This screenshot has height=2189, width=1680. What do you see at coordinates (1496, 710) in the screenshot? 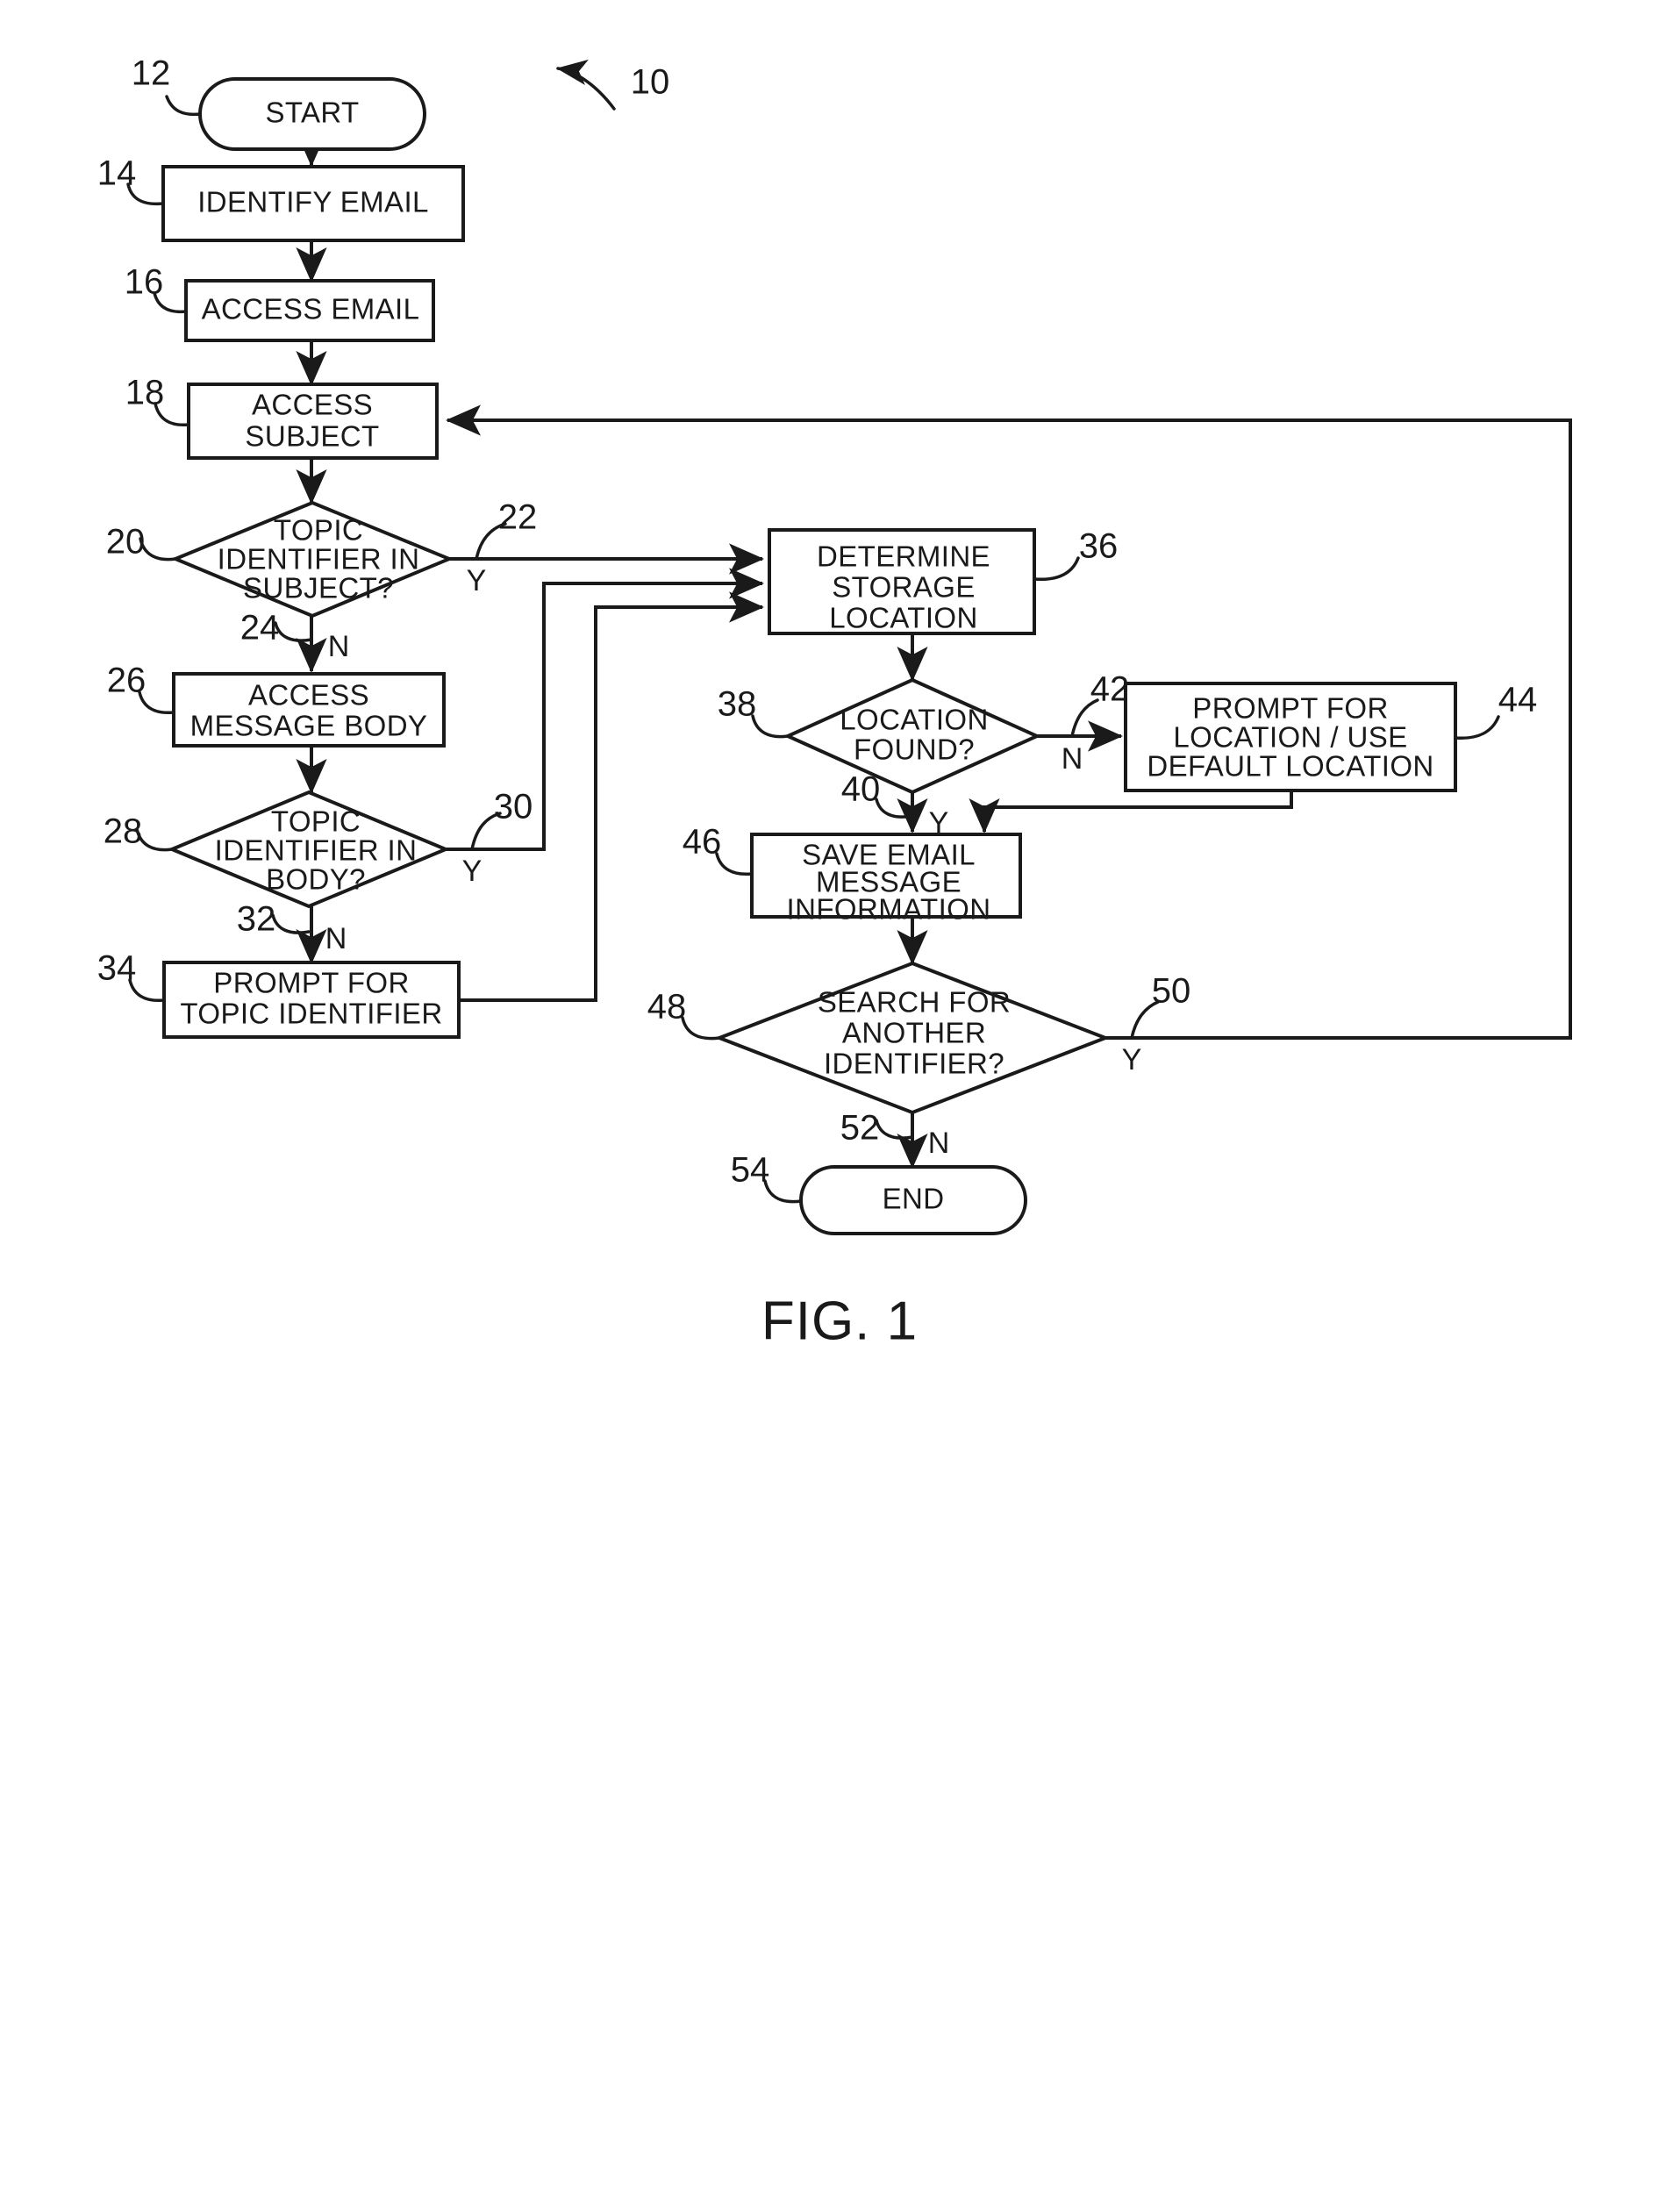
I see `ref-44: 44` at bounding box center [1496, 710].